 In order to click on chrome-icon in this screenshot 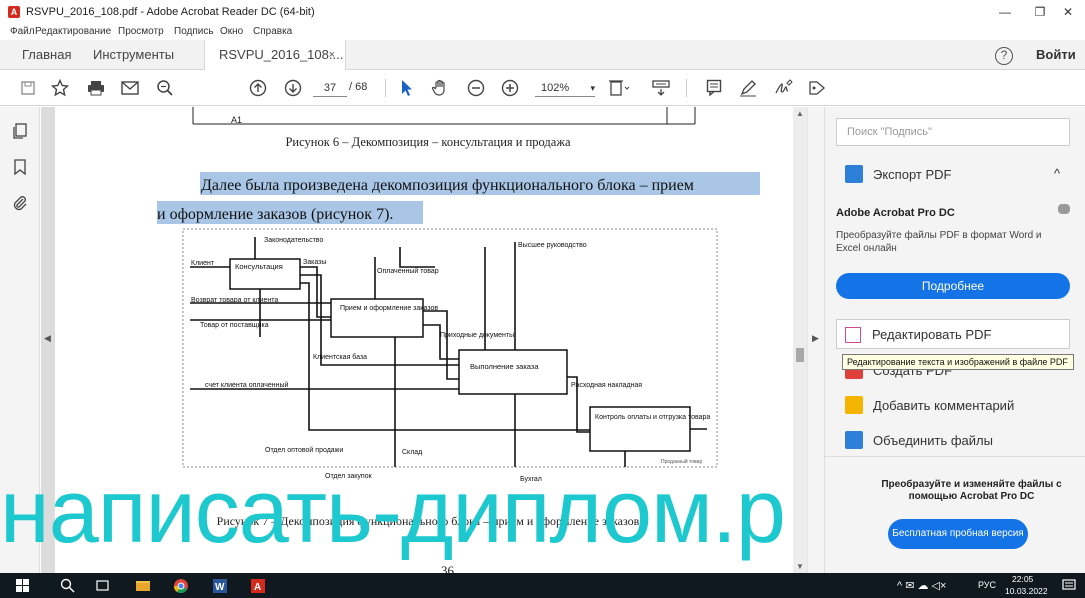, I will do `click(180, 586)`.